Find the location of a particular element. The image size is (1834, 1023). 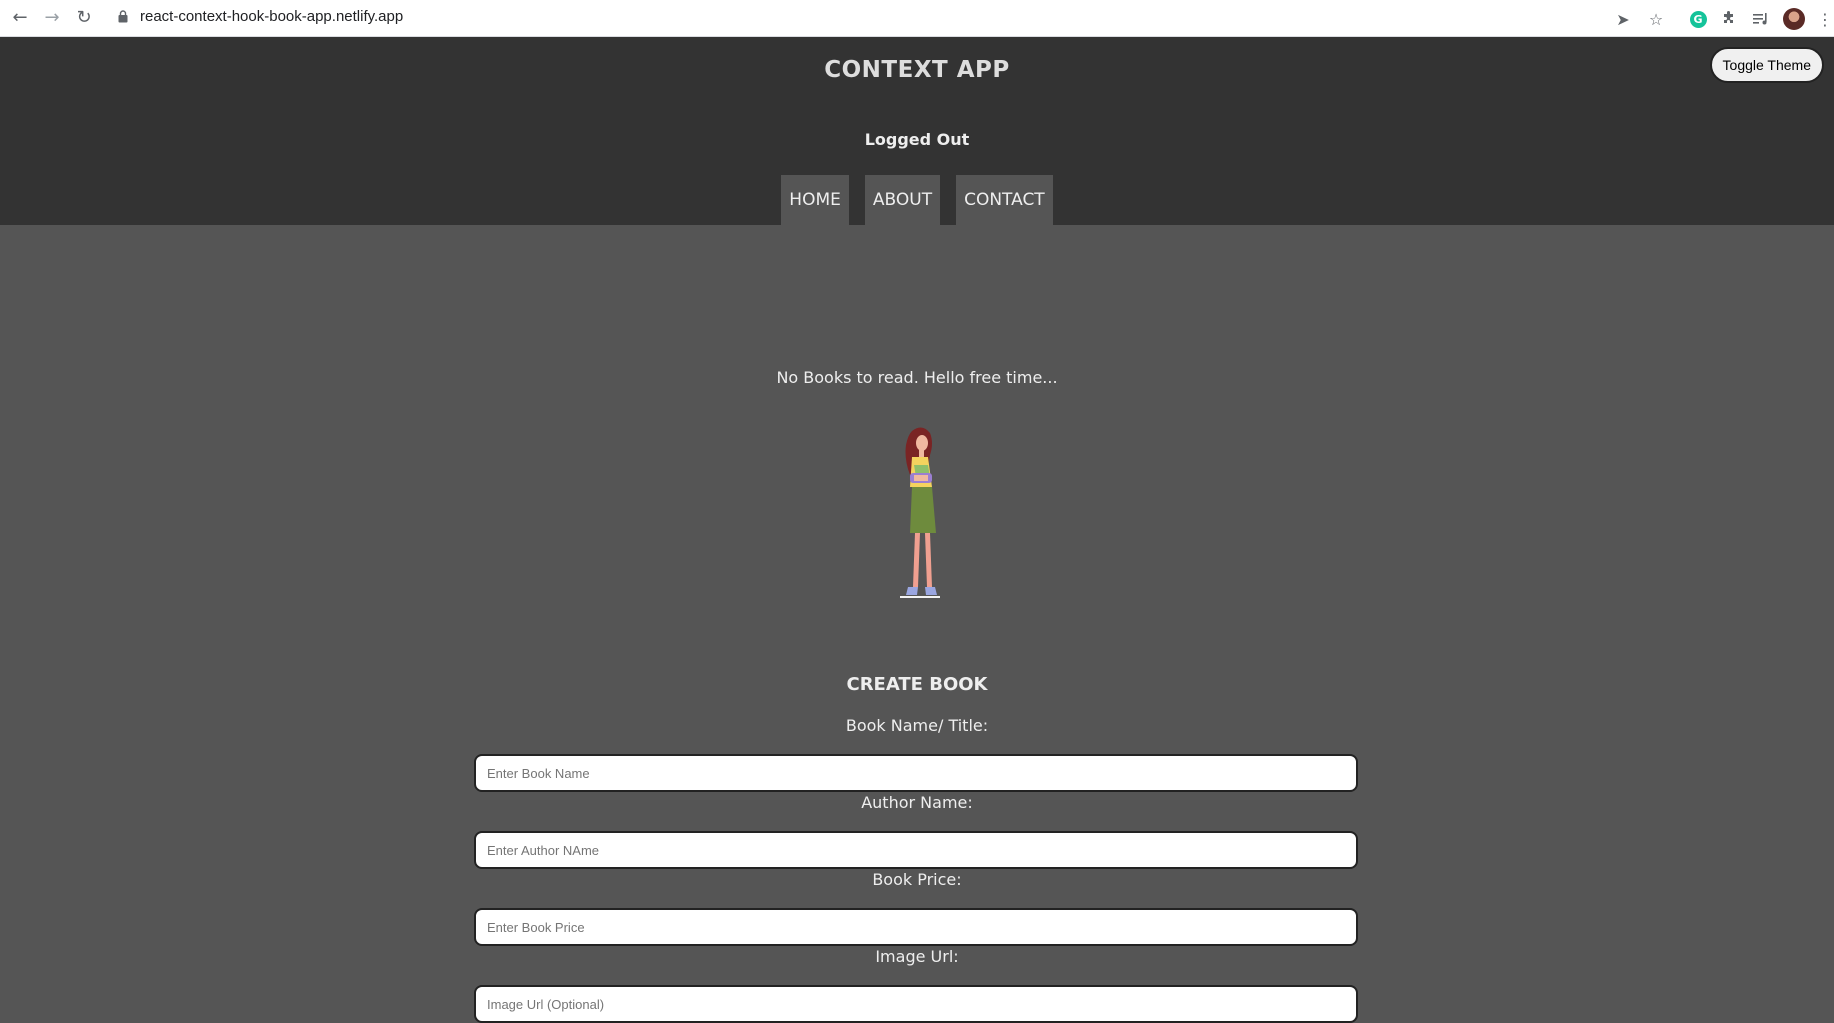

forward-arrow-icon: → is located at coordinates (52, 18).